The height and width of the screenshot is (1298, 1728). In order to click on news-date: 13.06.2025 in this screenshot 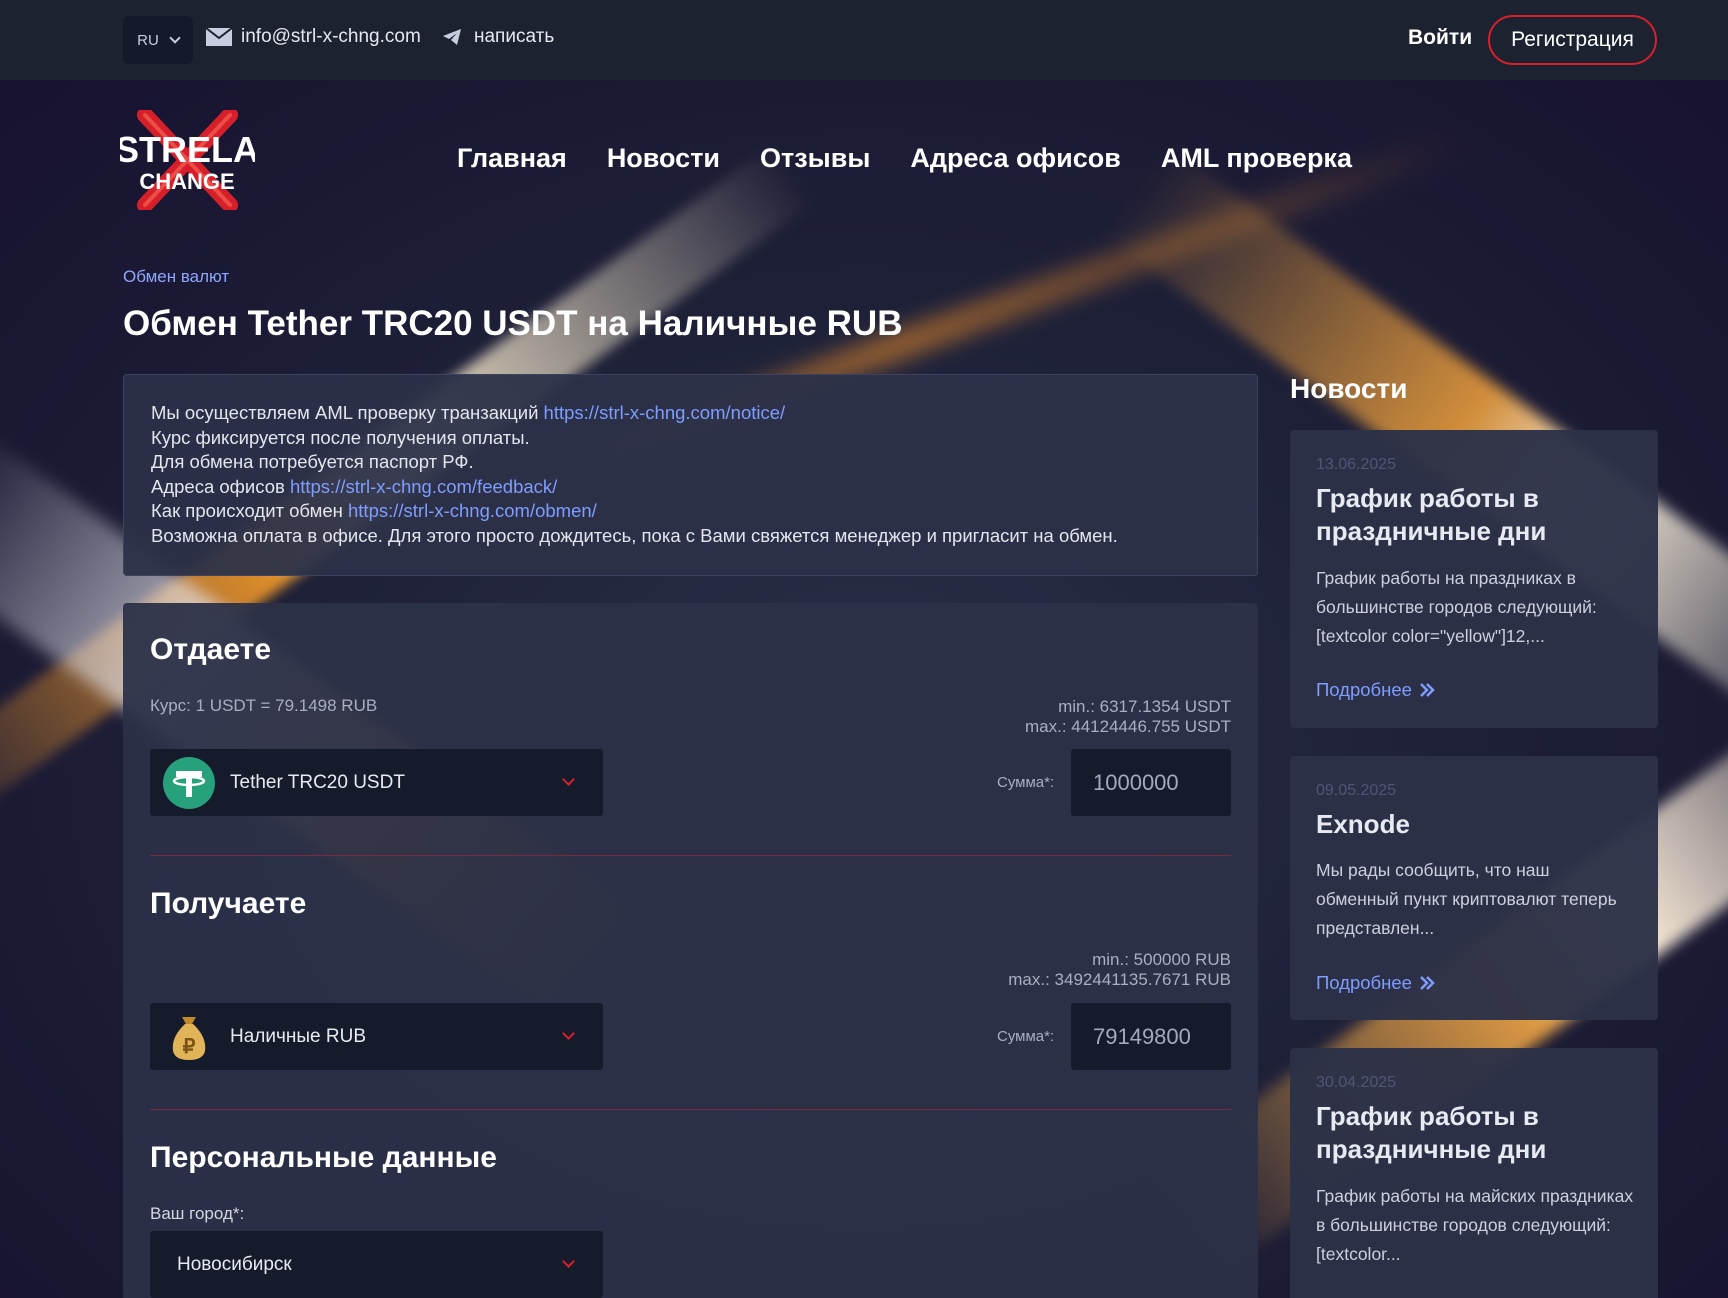, I will do `click(1356, 464)`.